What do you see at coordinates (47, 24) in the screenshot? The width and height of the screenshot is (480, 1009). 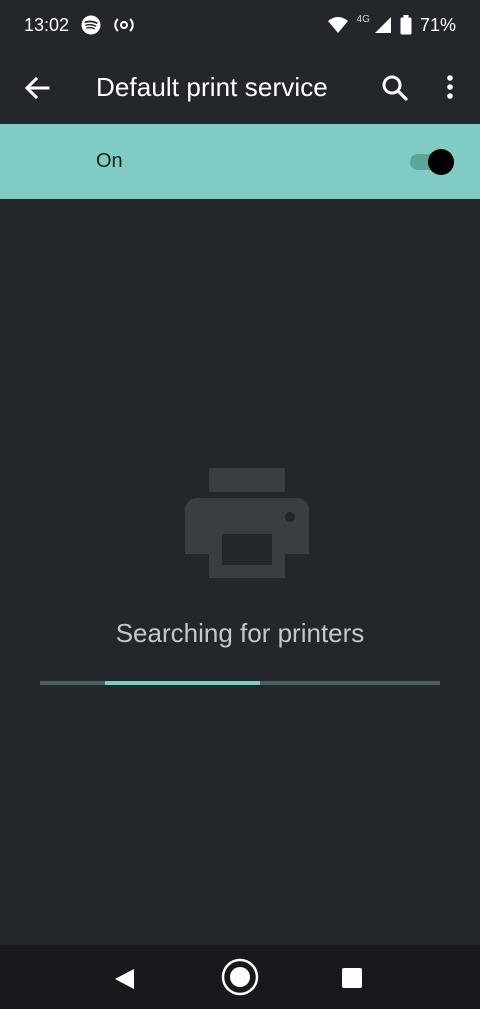 I see `status-time: 13:02` at bounding box center [47, 24].